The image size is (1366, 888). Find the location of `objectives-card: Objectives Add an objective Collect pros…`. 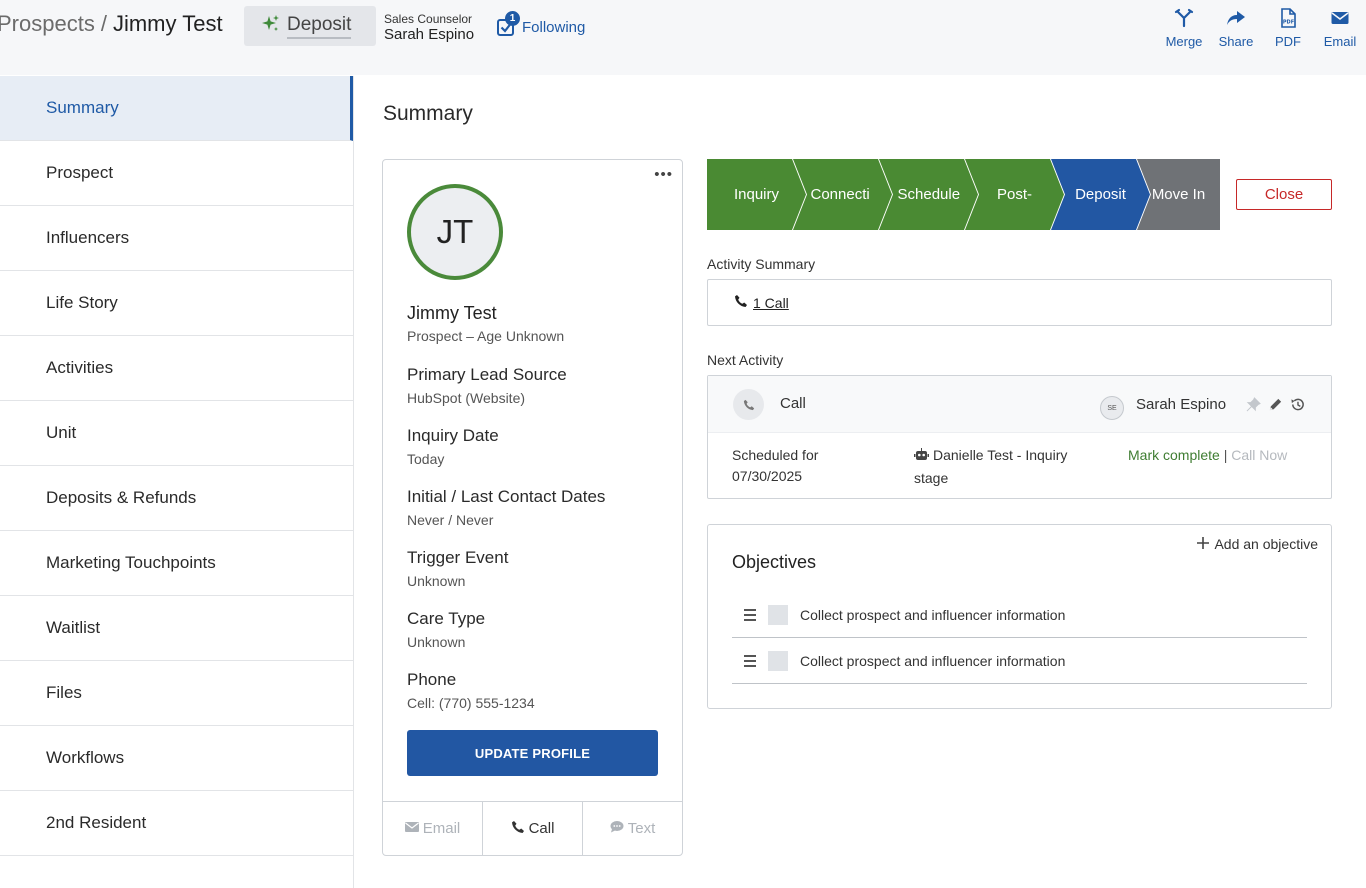

objectives-card: Objectives Add an objective Collect pros… is located at coordinates (1019, 616).